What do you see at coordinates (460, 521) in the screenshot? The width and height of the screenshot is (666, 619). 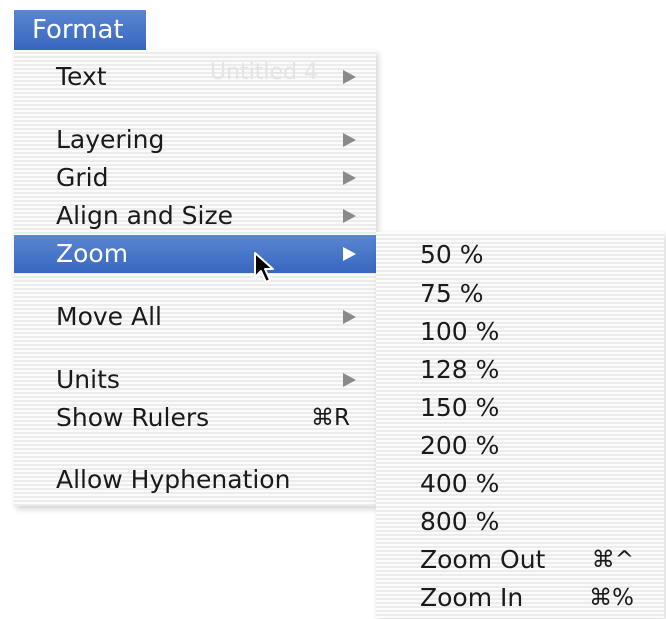 I see `menu-item-label: 800 %` at bounding box center [460, 521].